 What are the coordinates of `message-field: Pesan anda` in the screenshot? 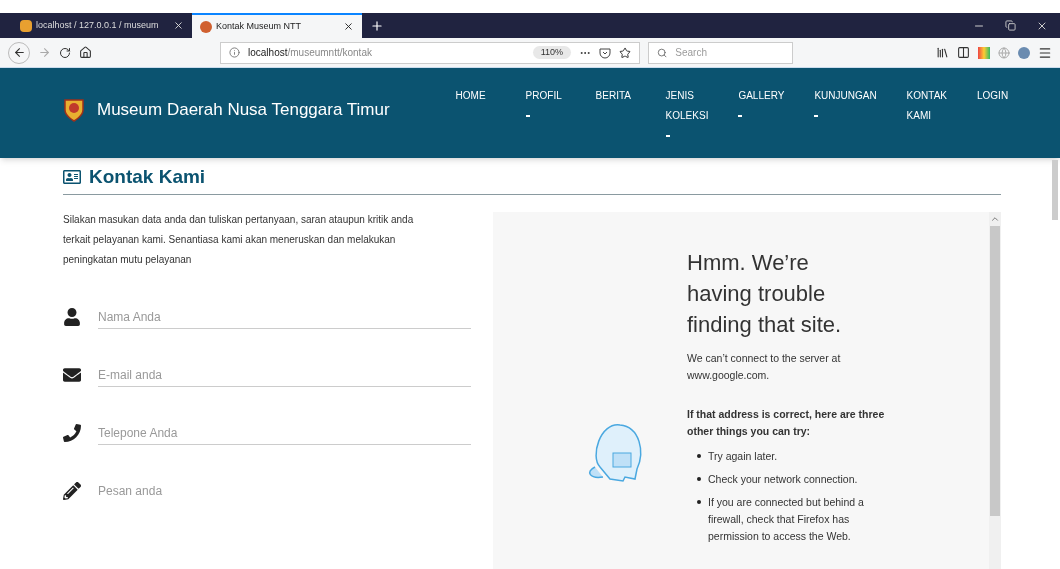 It's located at (284, 491).